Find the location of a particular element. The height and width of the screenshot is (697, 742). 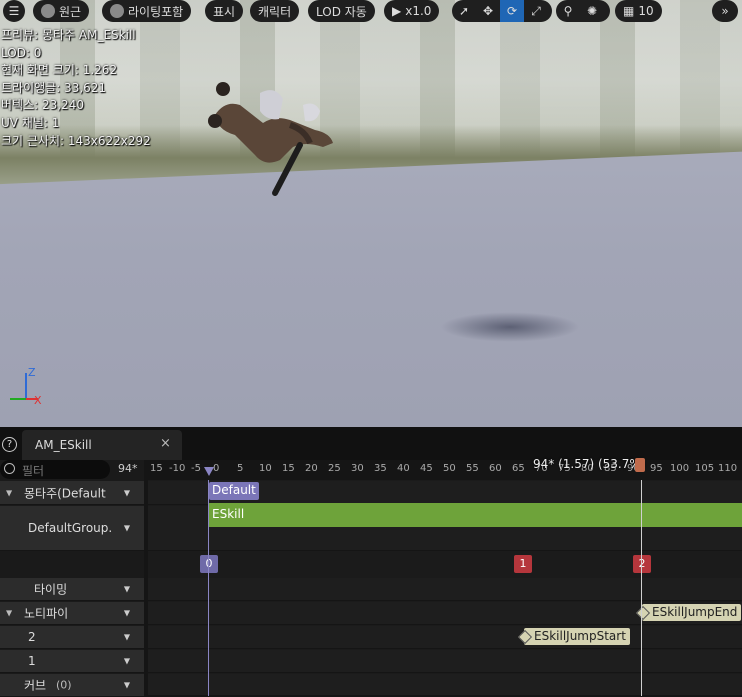

ruler-tick: 25 is located at coordinates (334, 468).